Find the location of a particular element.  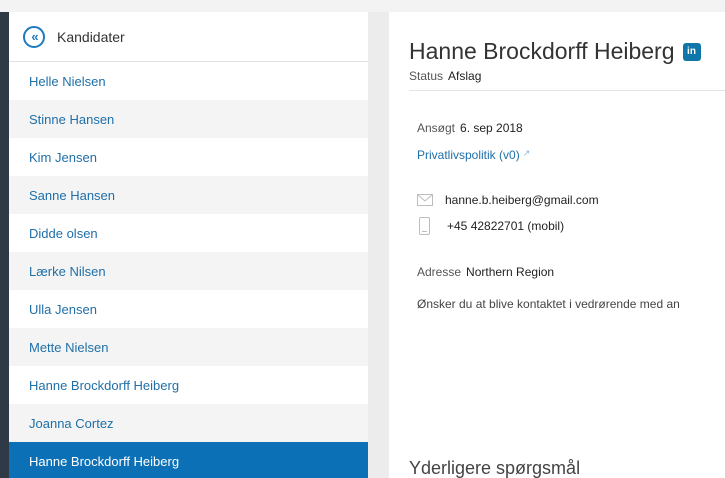

mobile-phone-icon is located at coordinates (424, 226).